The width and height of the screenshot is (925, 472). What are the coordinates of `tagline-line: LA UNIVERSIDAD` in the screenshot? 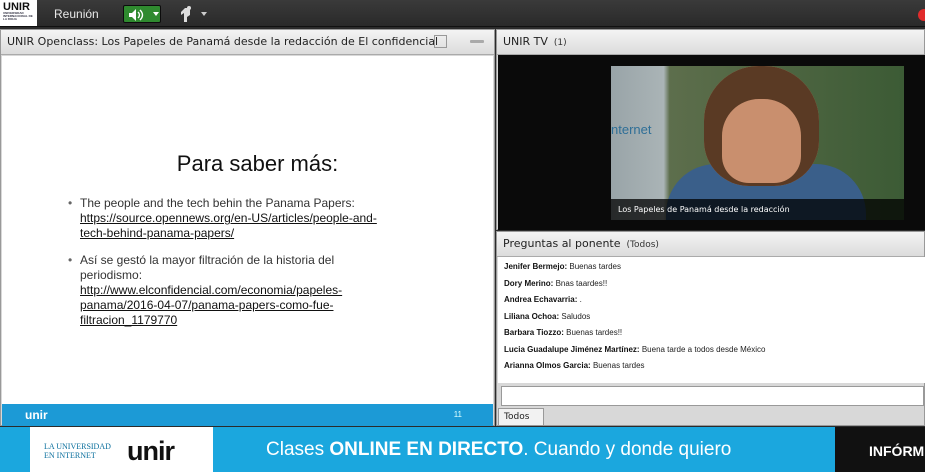 It's located at (77, 446).